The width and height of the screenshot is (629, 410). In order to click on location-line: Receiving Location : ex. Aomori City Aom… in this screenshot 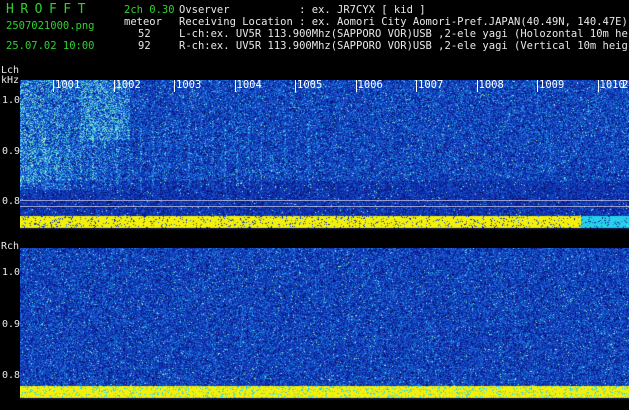, I will do `click(403, 22)`.